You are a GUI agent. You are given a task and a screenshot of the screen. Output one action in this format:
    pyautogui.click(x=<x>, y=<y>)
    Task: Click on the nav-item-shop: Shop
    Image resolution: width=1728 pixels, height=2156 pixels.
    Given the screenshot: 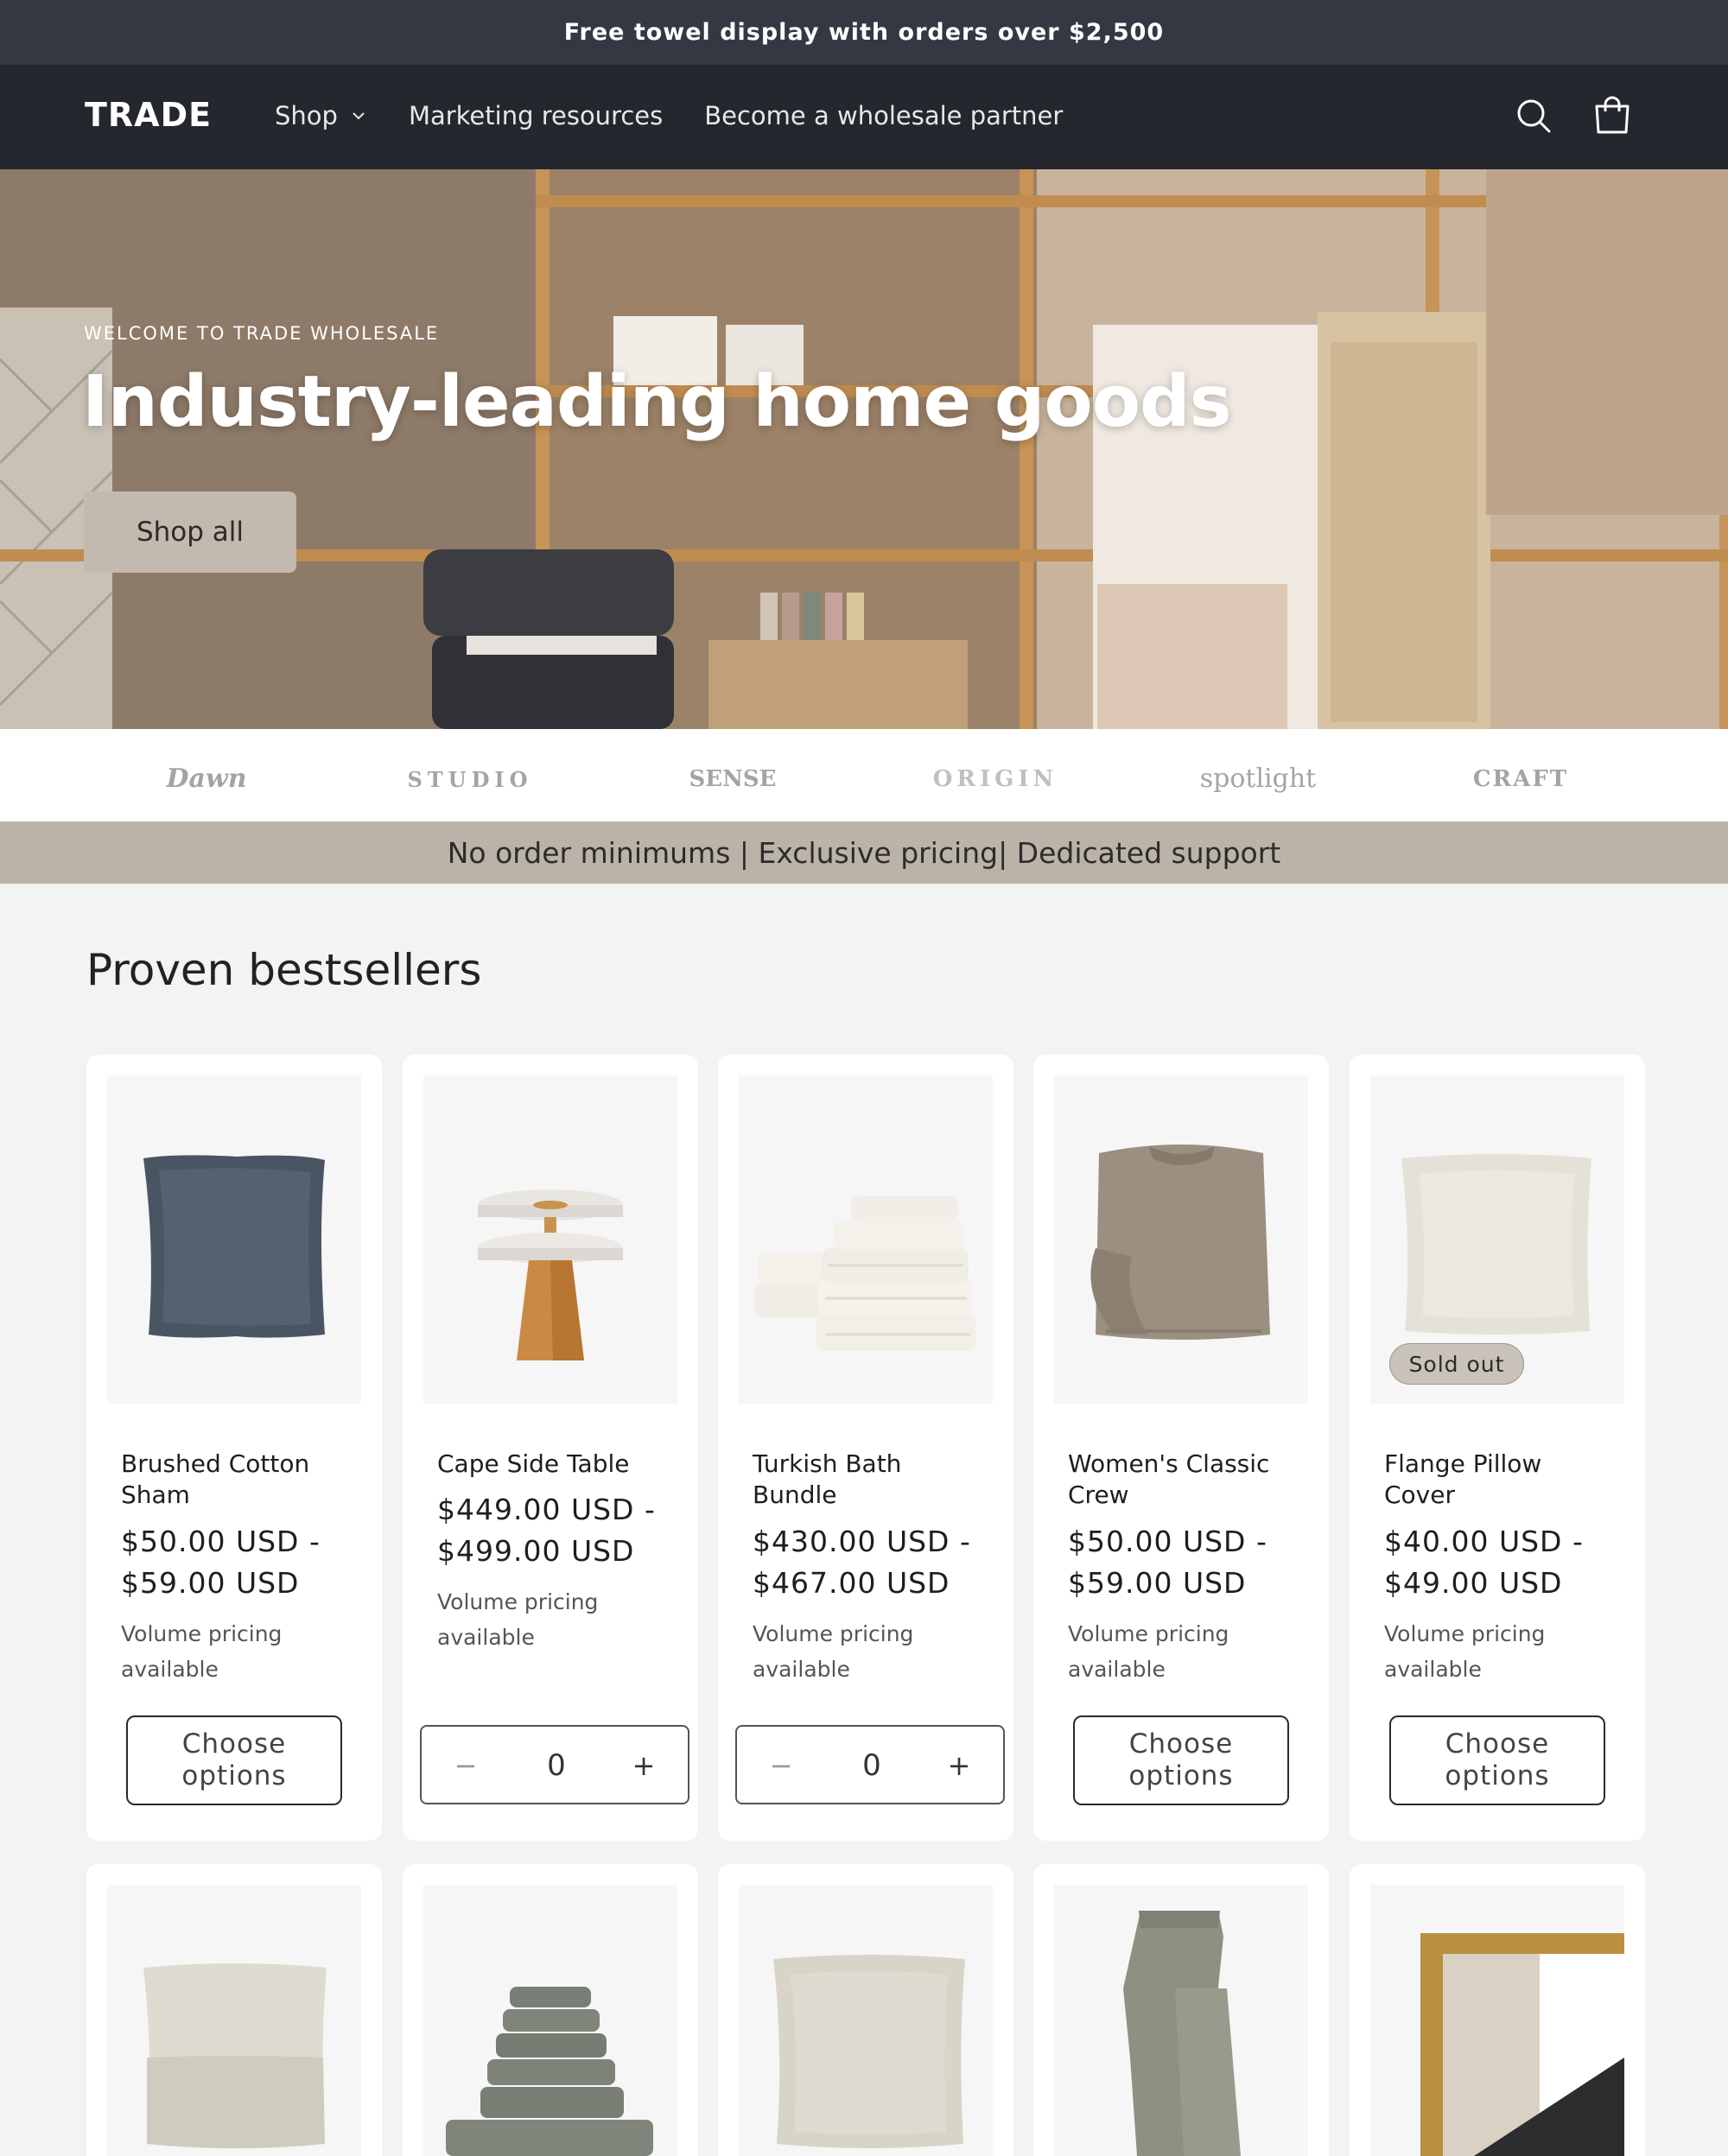 What is the action you would take?
    pyautogui.click(x=321, y=116)
    